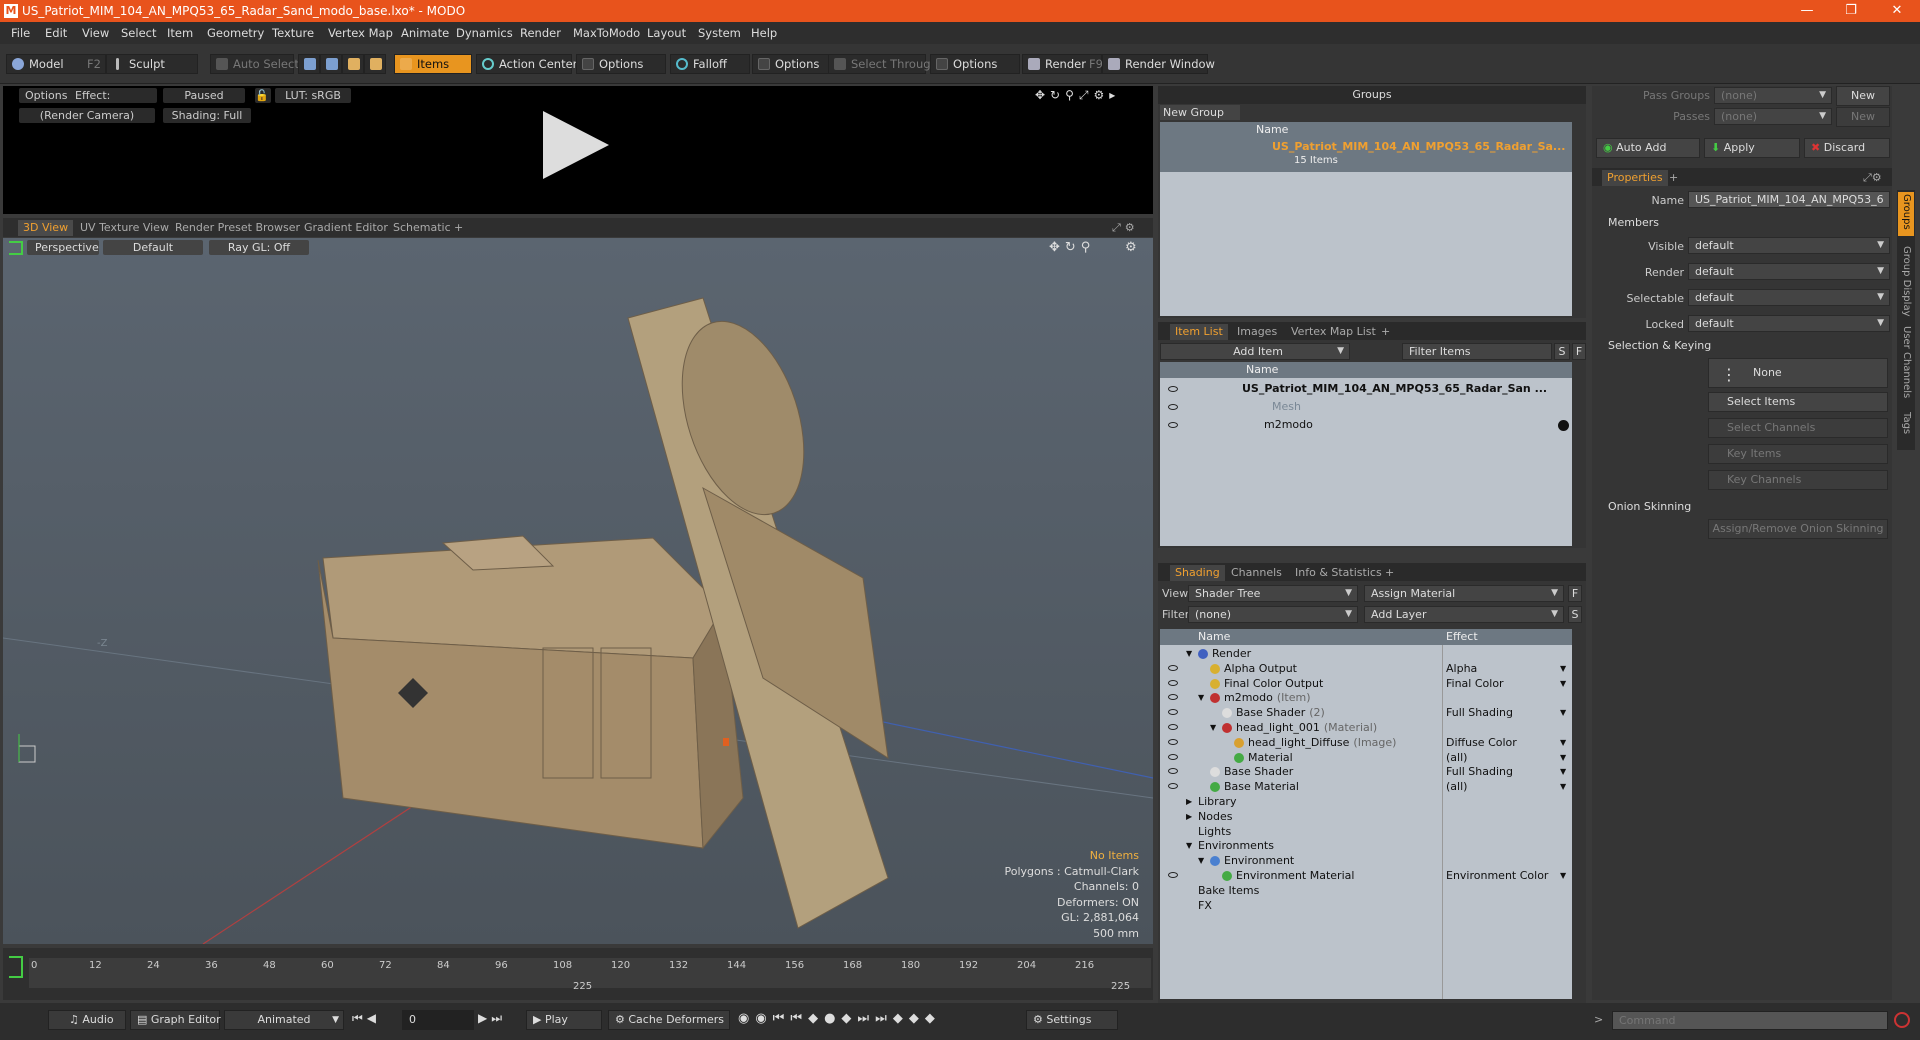 This screenshot has height=1040, width=1920. I want to click on polygons-mode-button, so click(353, 64).